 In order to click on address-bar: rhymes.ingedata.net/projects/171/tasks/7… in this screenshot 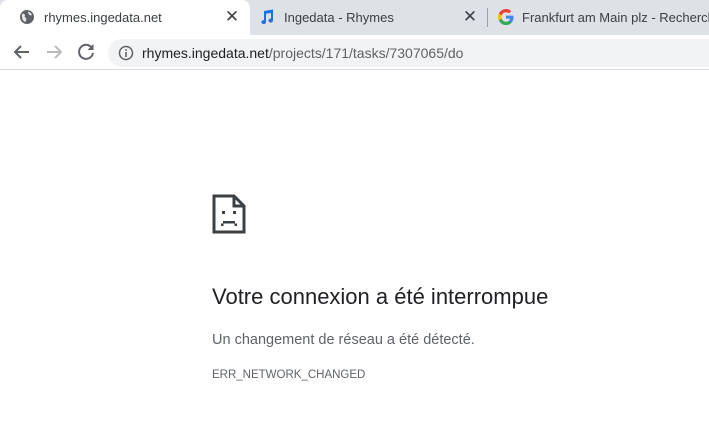, I will do `click(408, 53)`.